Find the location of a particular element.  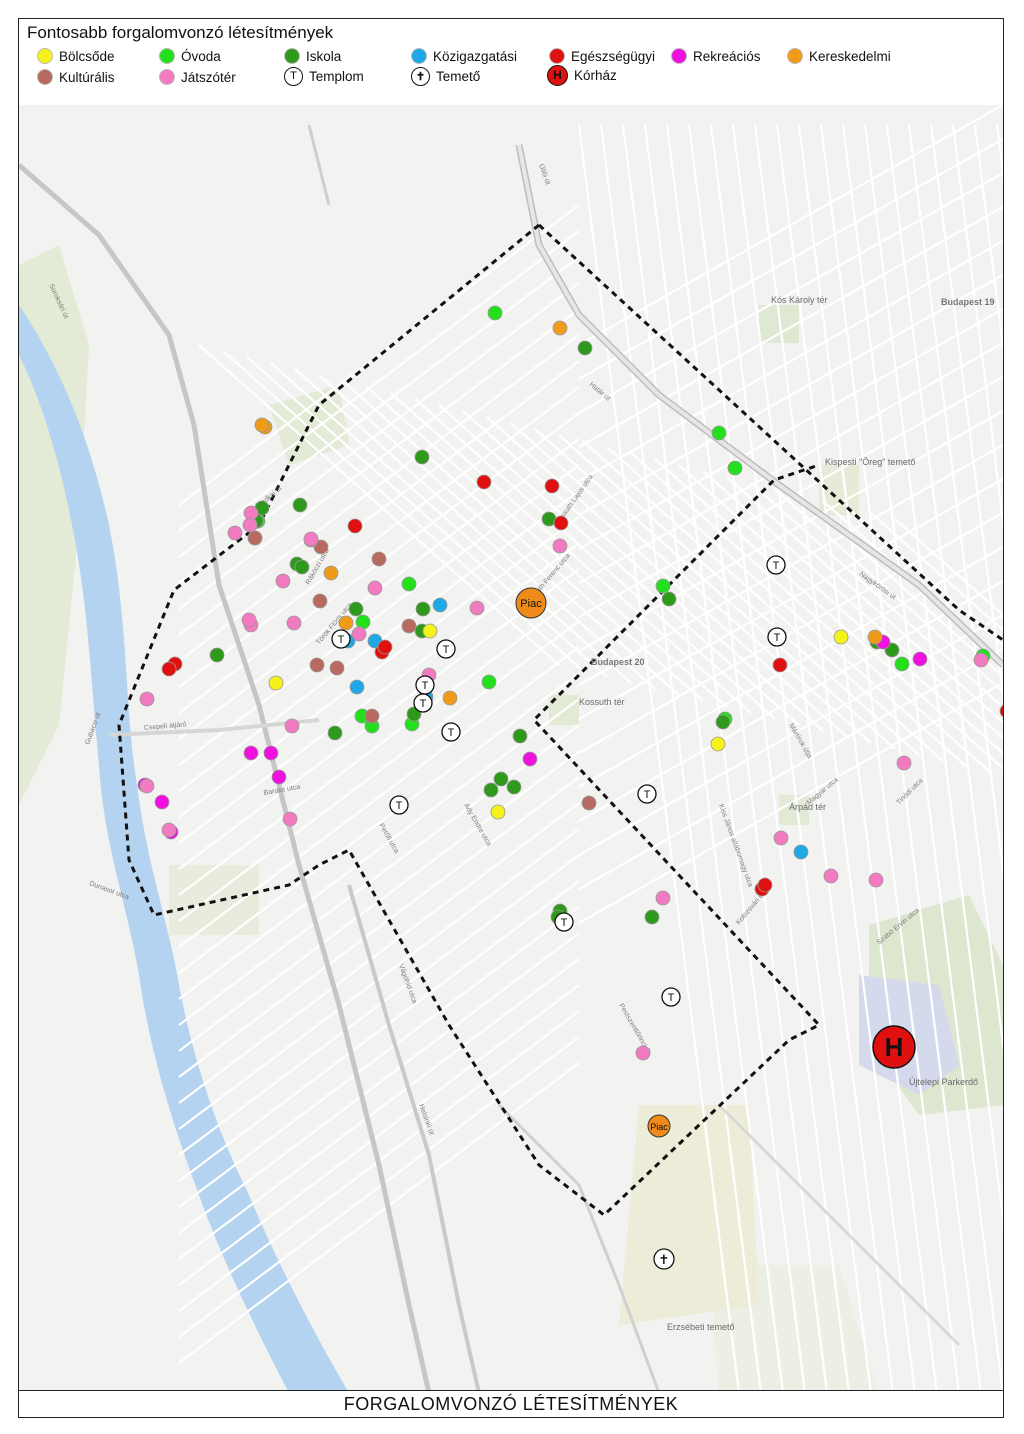

hospital-icon: H is located at coordinates (557, 75).